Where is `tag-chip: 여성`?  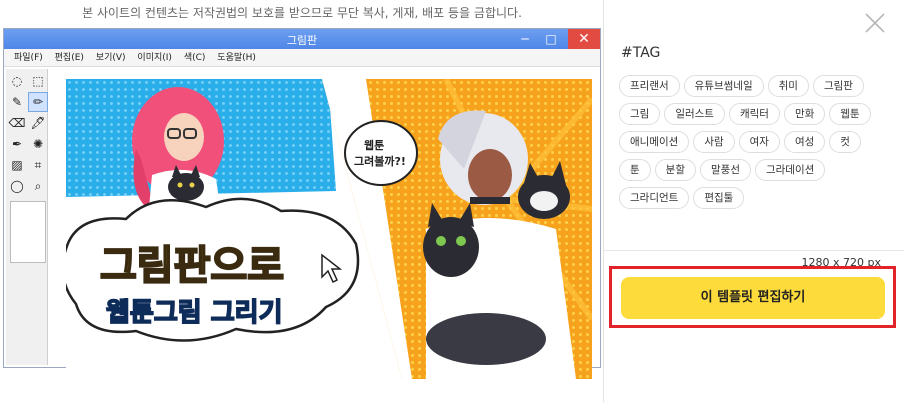
tag-chip: 여성 is located at coordinates (804, 142).